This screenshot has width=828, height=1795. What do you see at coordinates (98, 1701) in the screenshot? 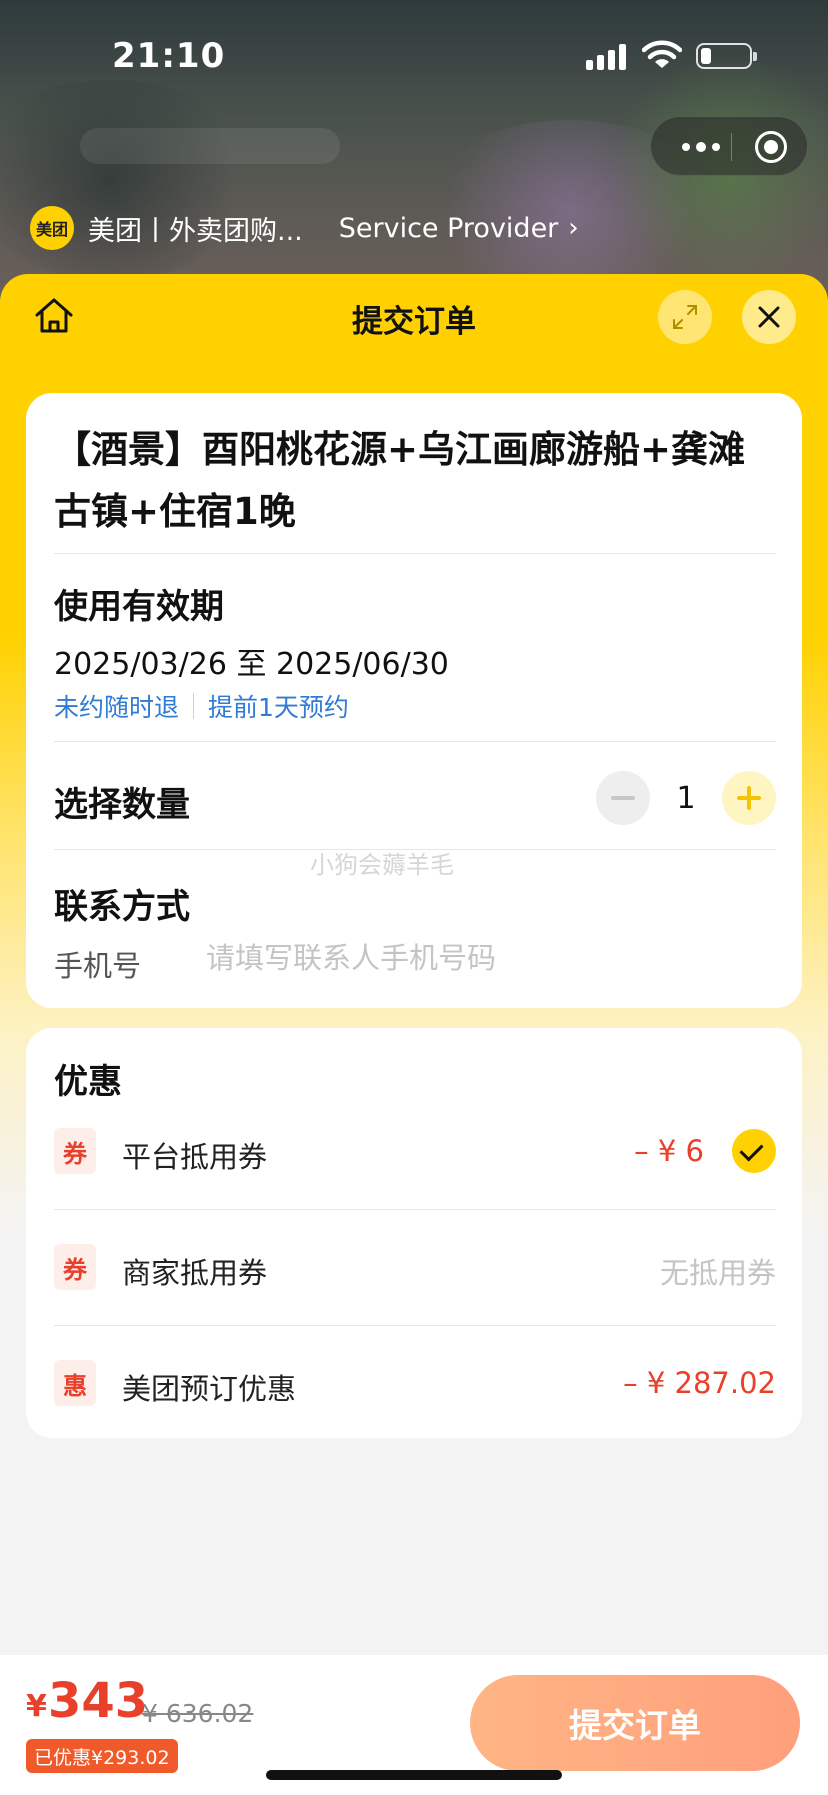
I see `total-price: 343` at bounding box center [98, 1701].